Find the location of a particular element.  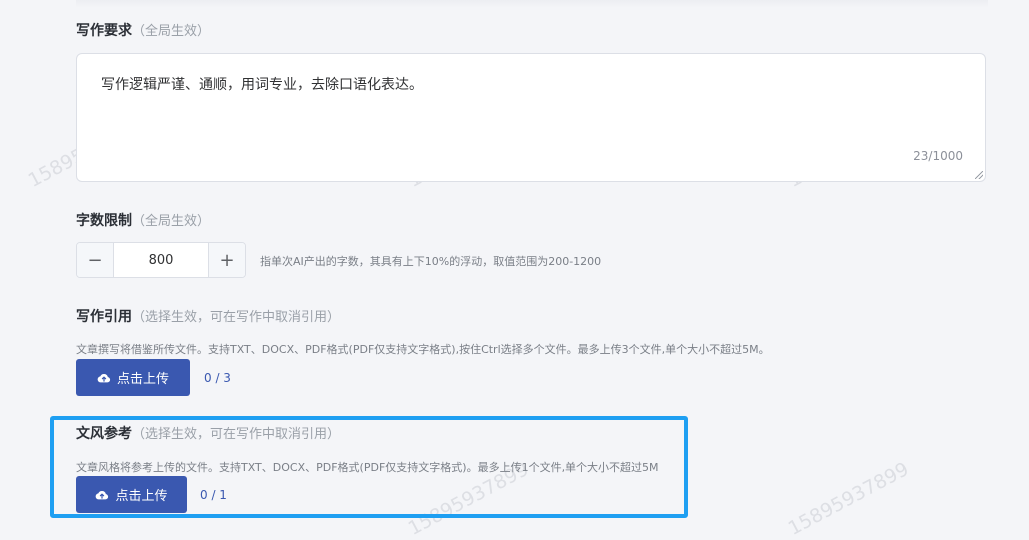

writing-reference-title: 写作引用（选择生效，可在写作中取消引用） is located at coordinates (208, 317).